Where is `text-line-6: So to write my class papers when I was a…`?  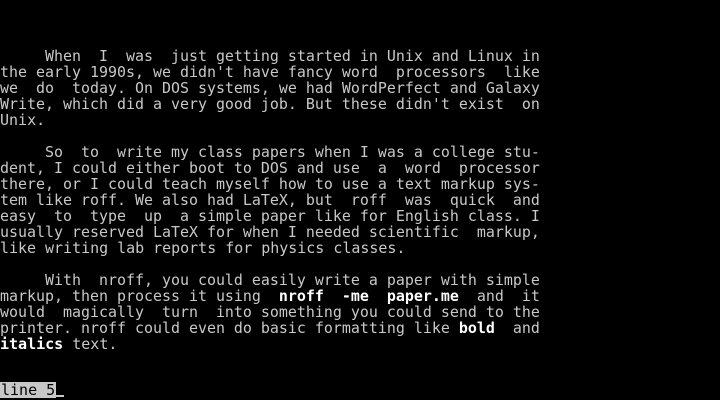
text-line-6: So to write my class papers when I was a… is located at coordinates (270, 152).